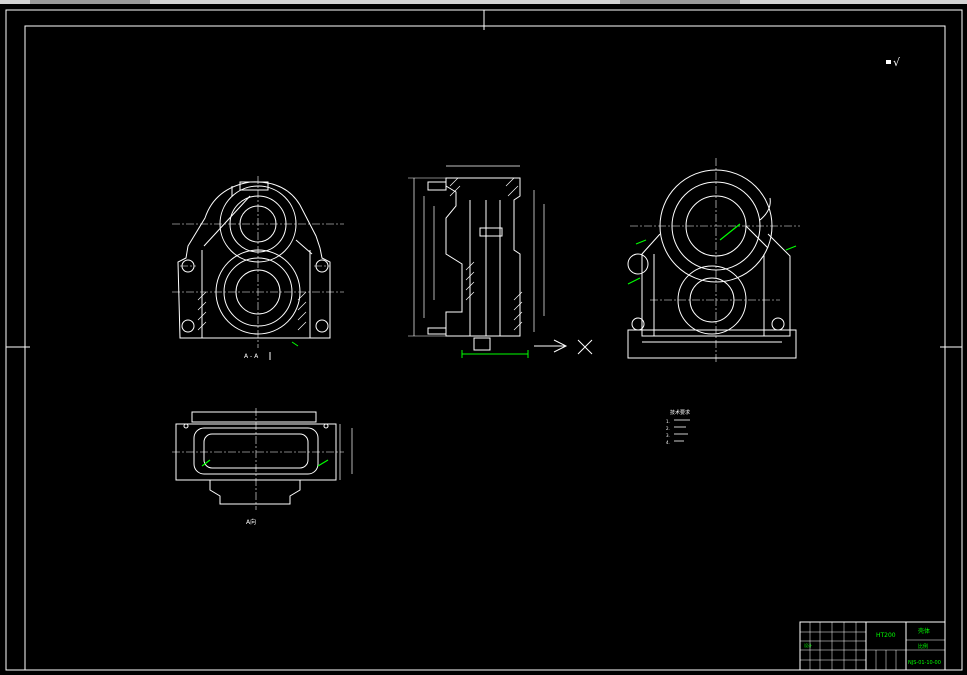  What do you see at coordinates (500, 260) in the screenshot?
I see `section-view` at bounding box center [500, 260].